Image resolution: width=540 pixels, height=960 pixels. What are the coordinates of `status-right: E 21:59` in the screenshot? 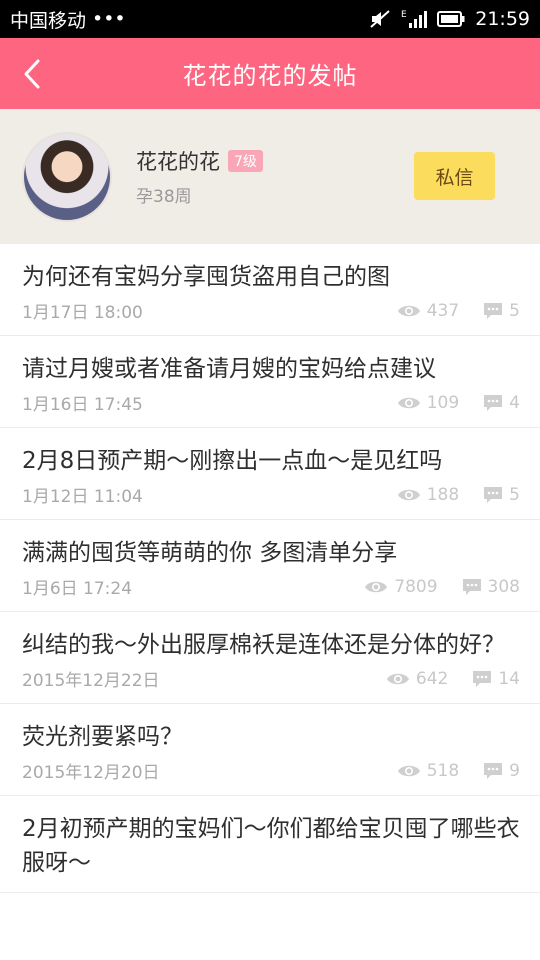 It's located at (449, 19).